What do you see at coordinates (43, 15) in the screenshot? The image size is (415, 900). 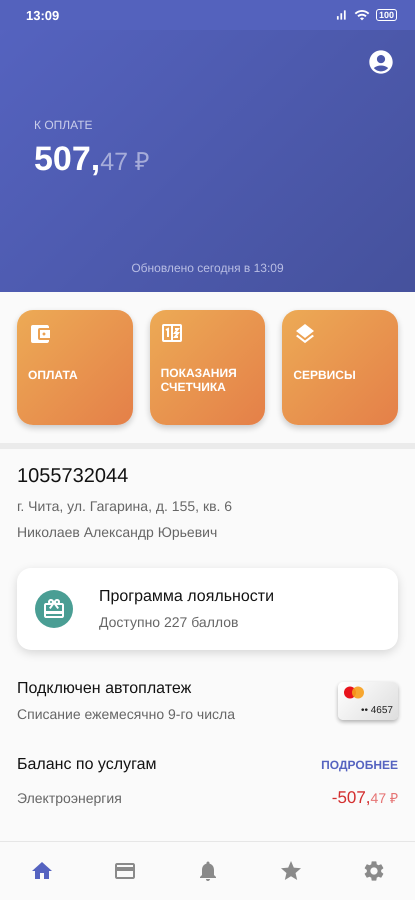 I see `status-time: 13:09` at bounding box center [43, 15].